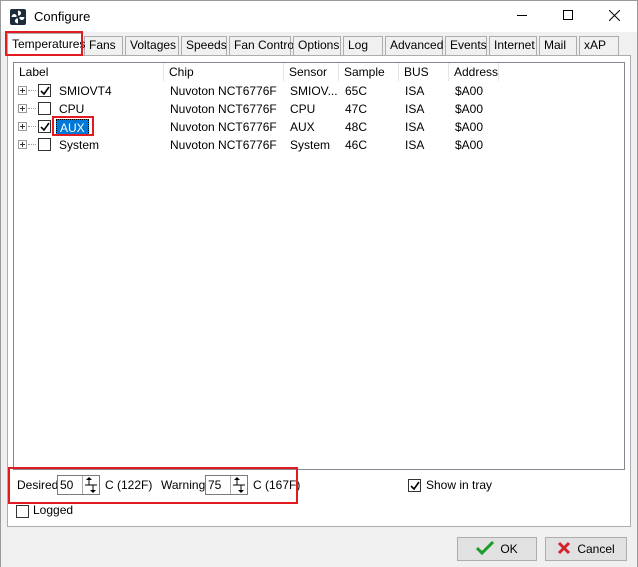 This screenshot has height=567, width=638. Describe the element at coordinates (226, 485) in the screenshot. I see `warning-spinner: 75` at that location.